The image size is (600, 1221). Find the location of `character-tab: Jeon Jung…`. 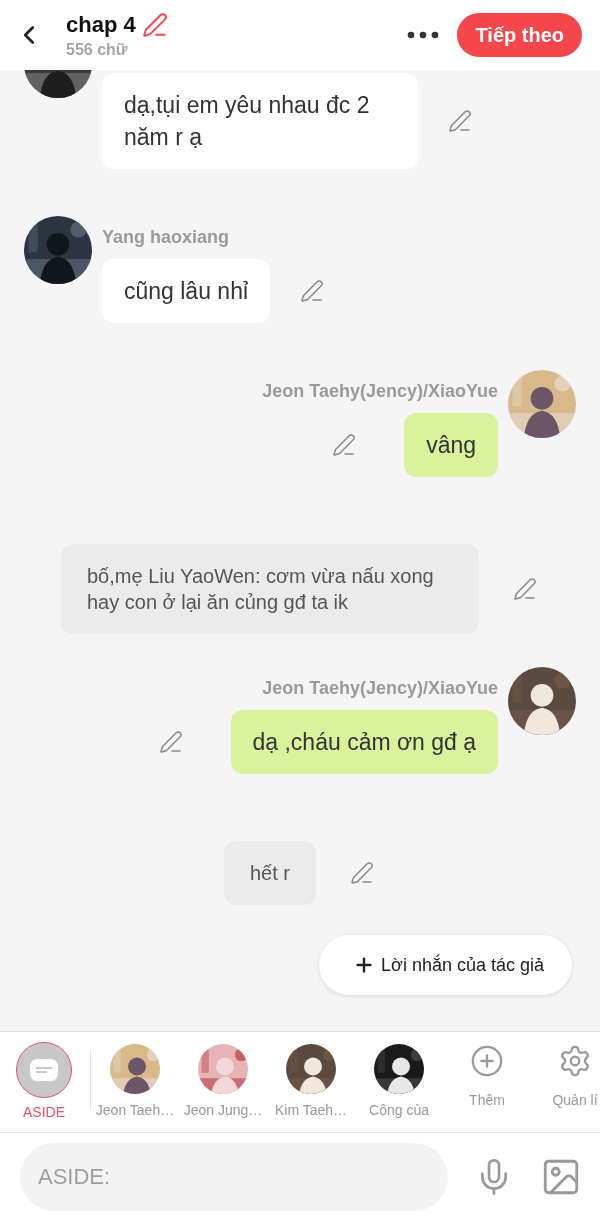

character-tab: Jeon Jung… is located at coordinates (223, 1080).